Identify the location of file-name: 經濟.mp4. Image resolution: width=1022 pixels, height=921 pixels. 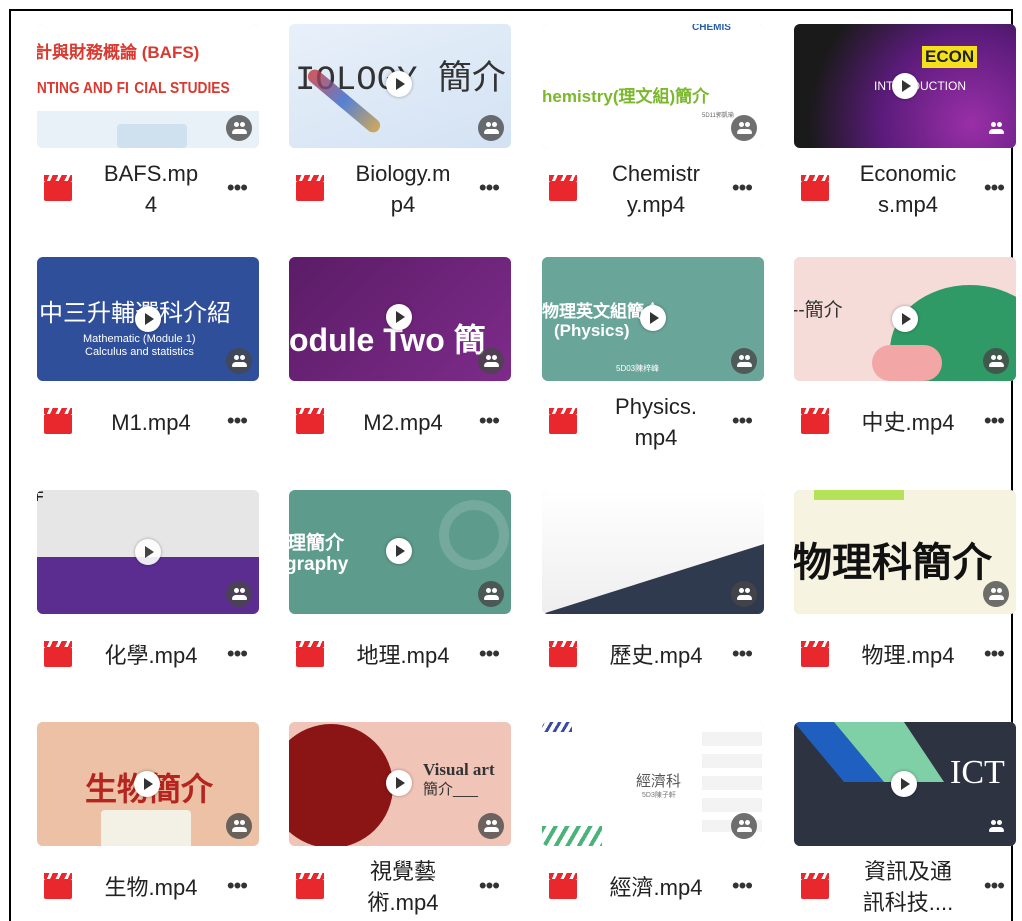
(656, 887).